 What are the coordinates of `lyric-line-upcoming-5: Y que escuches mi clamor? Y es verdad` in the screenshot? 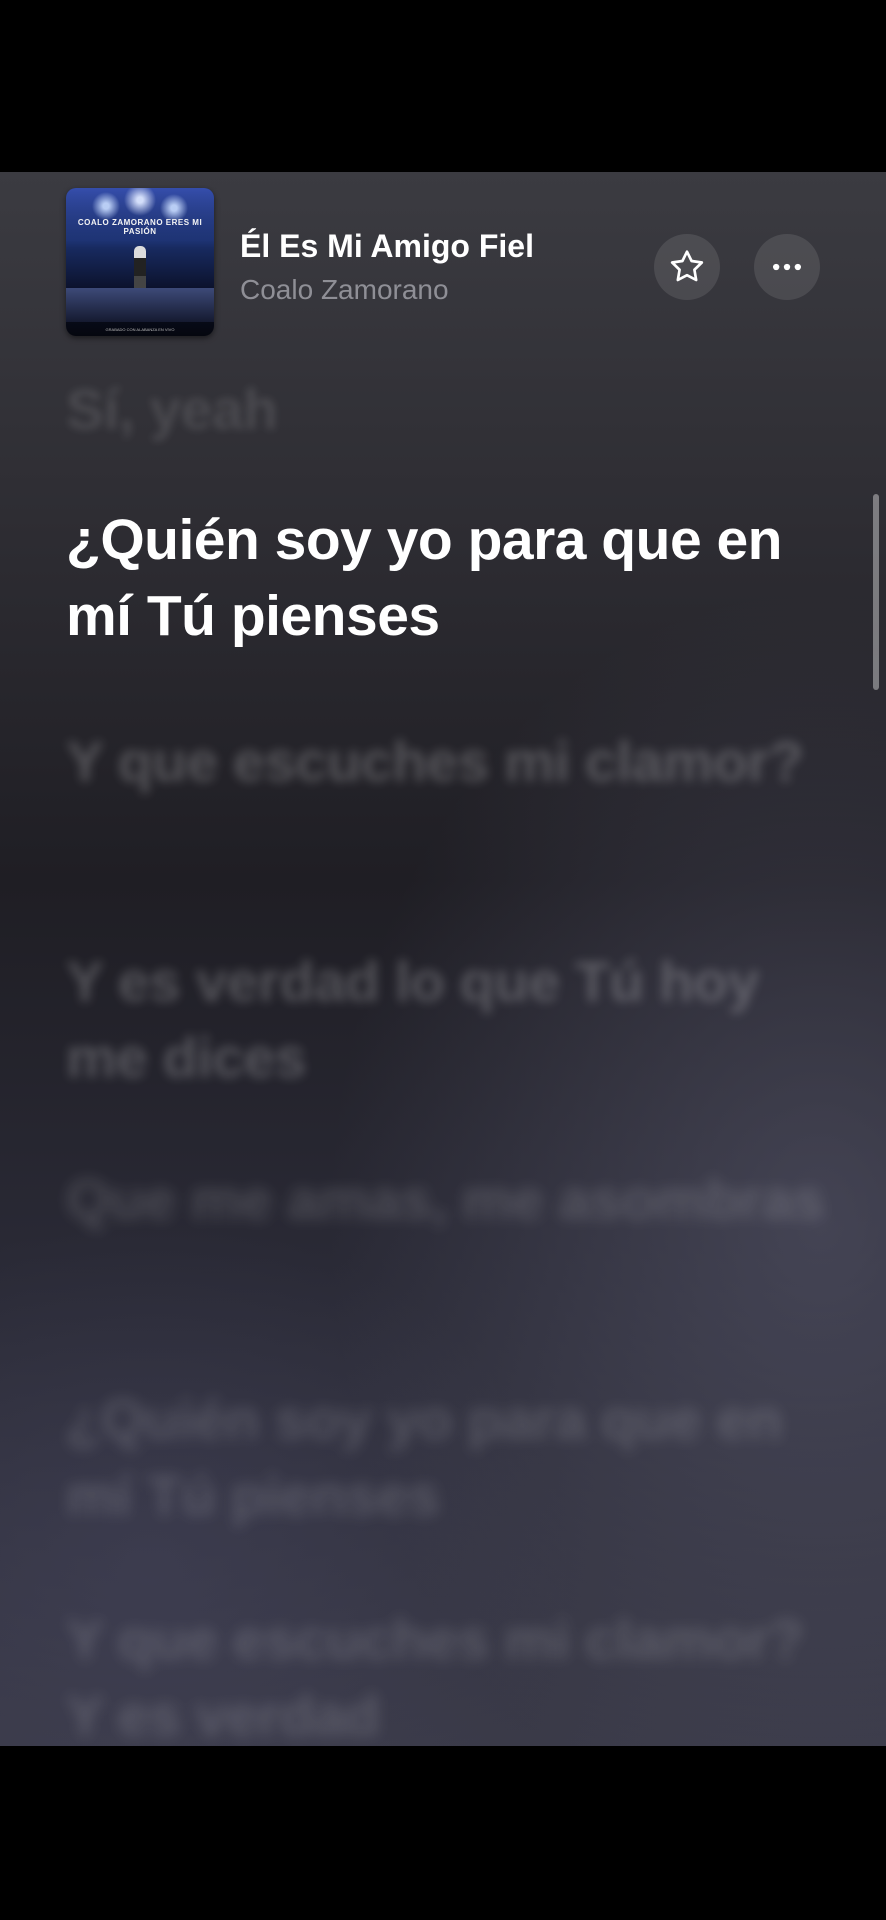 It's located at (456, 1674).